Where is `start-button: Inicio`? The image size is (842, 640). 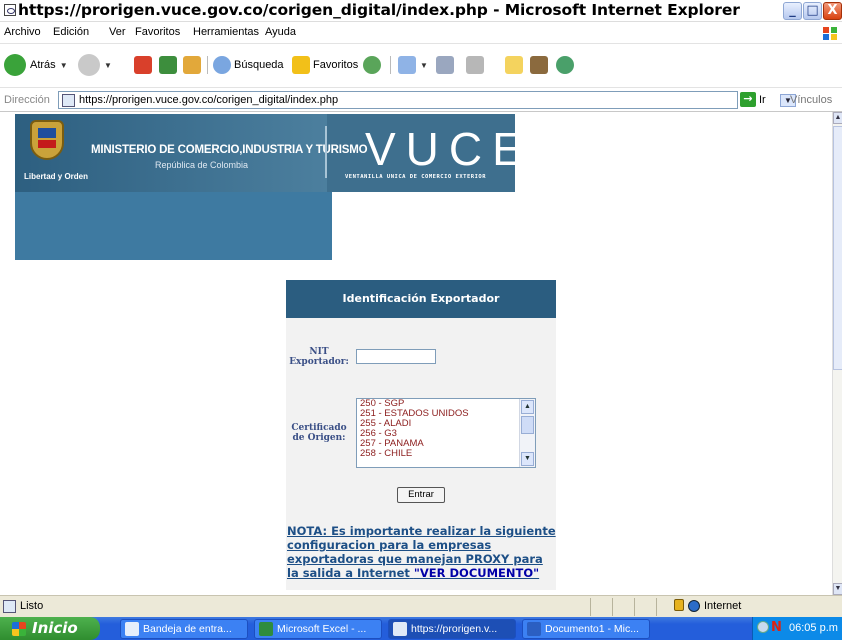
start-button: Inicio is located at coordinates (50, 628).